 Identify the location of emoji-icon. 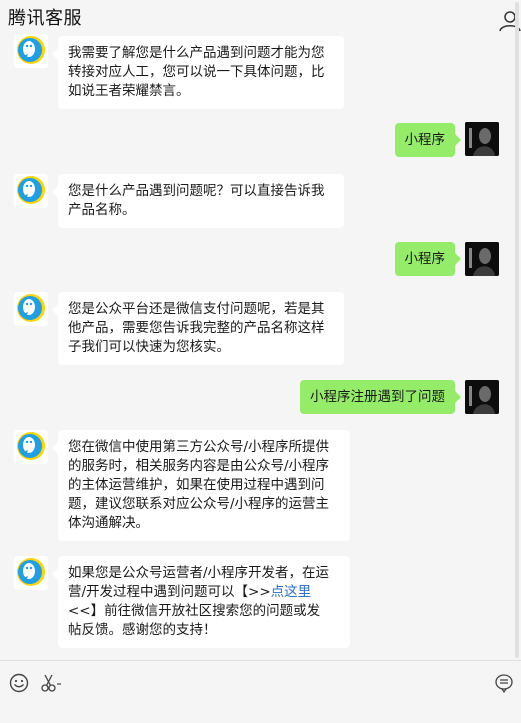
(19, 683).